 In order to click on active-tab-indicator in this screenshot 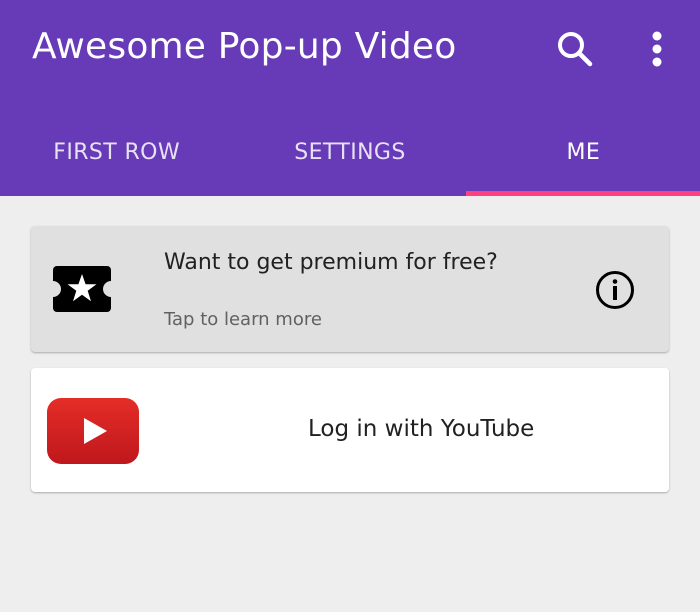, I will do `click(583, 193)`.